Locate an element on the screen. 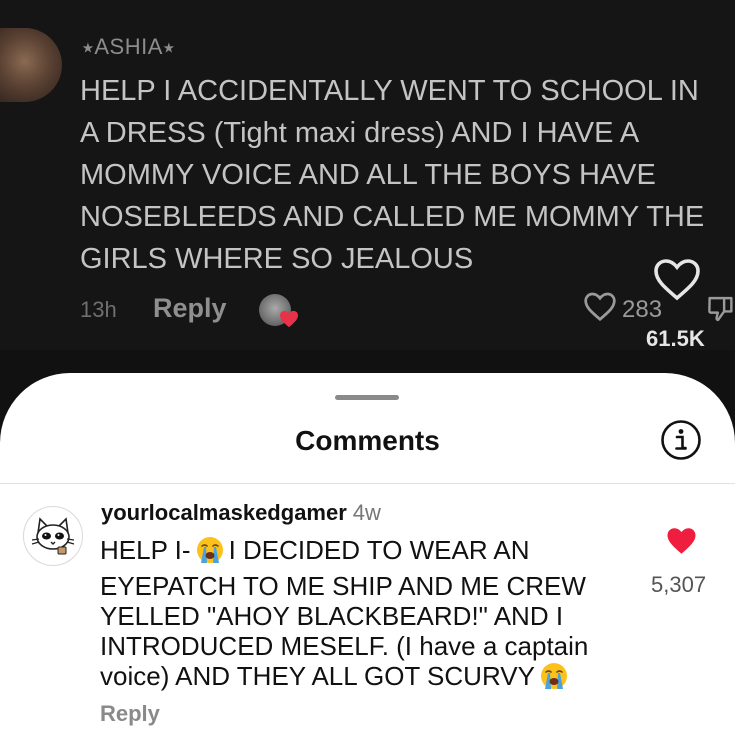 This screenshot has height=753, width=735. commenter-username: yourlocalmaskedgamer is located at coordinates (224, 512).